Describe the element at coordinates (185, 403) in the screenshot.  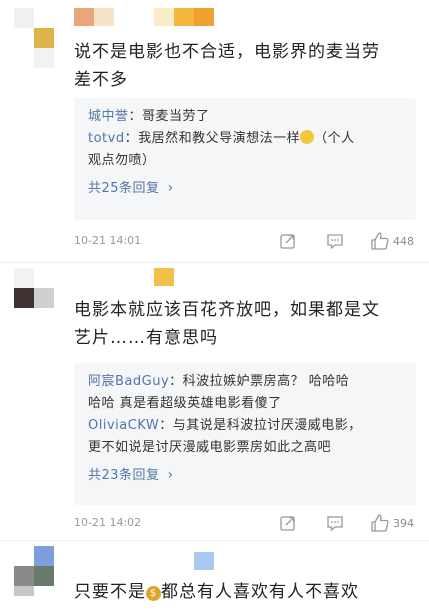
I see `reply-item-continued: 哈哈 真是看超级英雄电影看傻了` at that location.